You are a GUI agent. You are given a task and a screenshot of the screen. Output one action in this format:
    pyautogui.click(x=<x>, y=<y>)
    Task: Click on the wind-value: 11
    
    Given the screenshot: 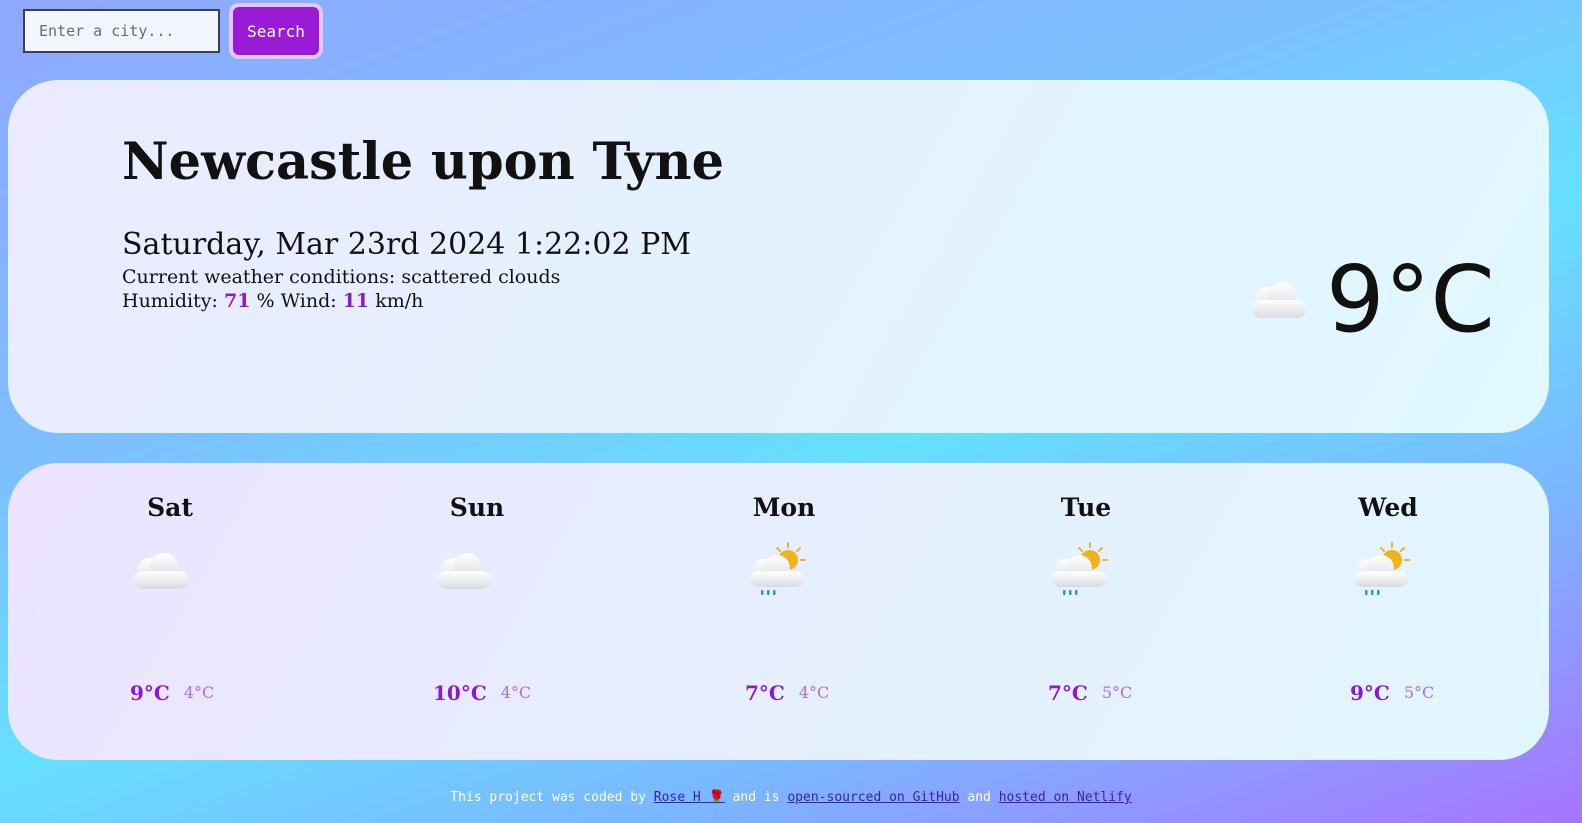 What is the action you would take?
    pyautogui.click(x=356, y=301)
    